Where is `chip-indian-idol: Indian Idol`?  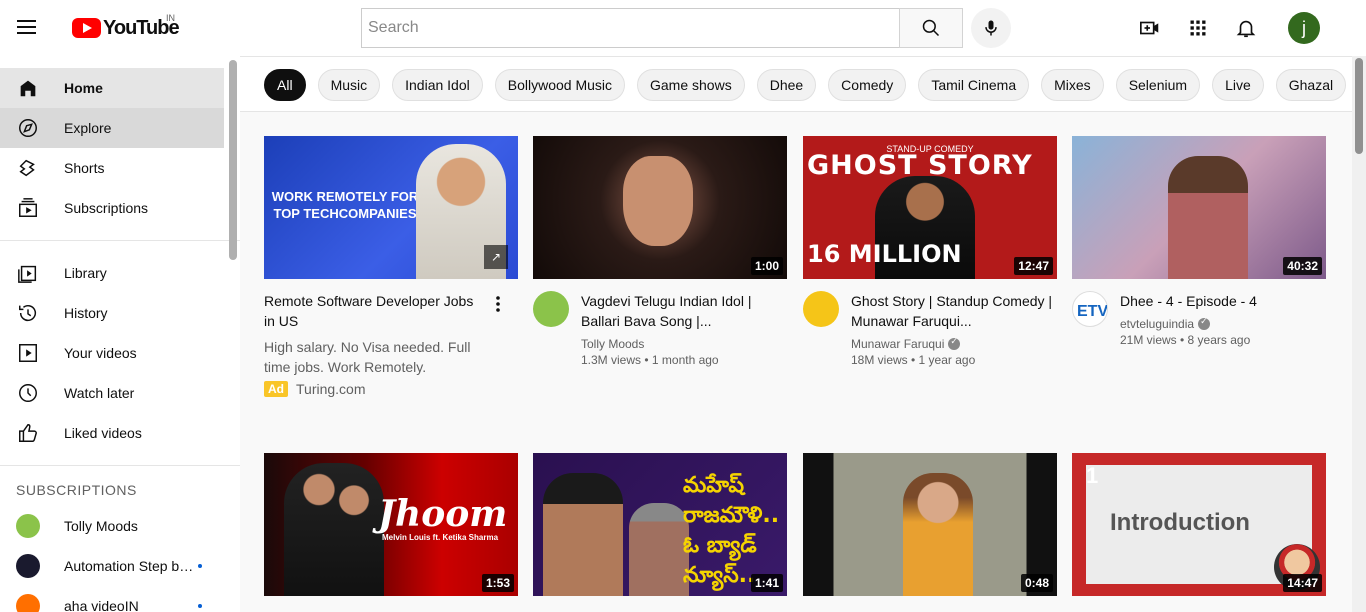 chip-indian-idol: Indian Idol is located at coordinates (437, 85).